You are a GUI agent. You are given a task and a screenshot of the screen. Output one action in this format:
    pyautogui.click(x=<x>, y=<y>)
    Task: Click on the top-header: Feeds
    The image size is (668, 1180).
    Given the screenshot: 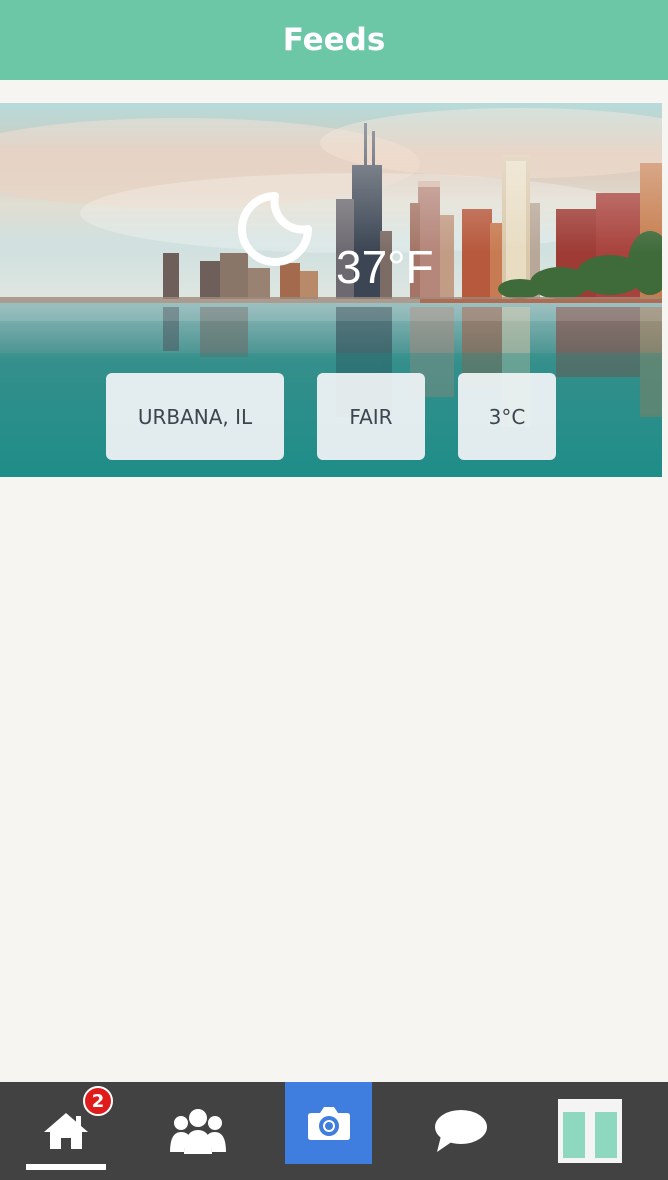 What is the action you would take?
    pyautogui.click(x=334, y=40)
    